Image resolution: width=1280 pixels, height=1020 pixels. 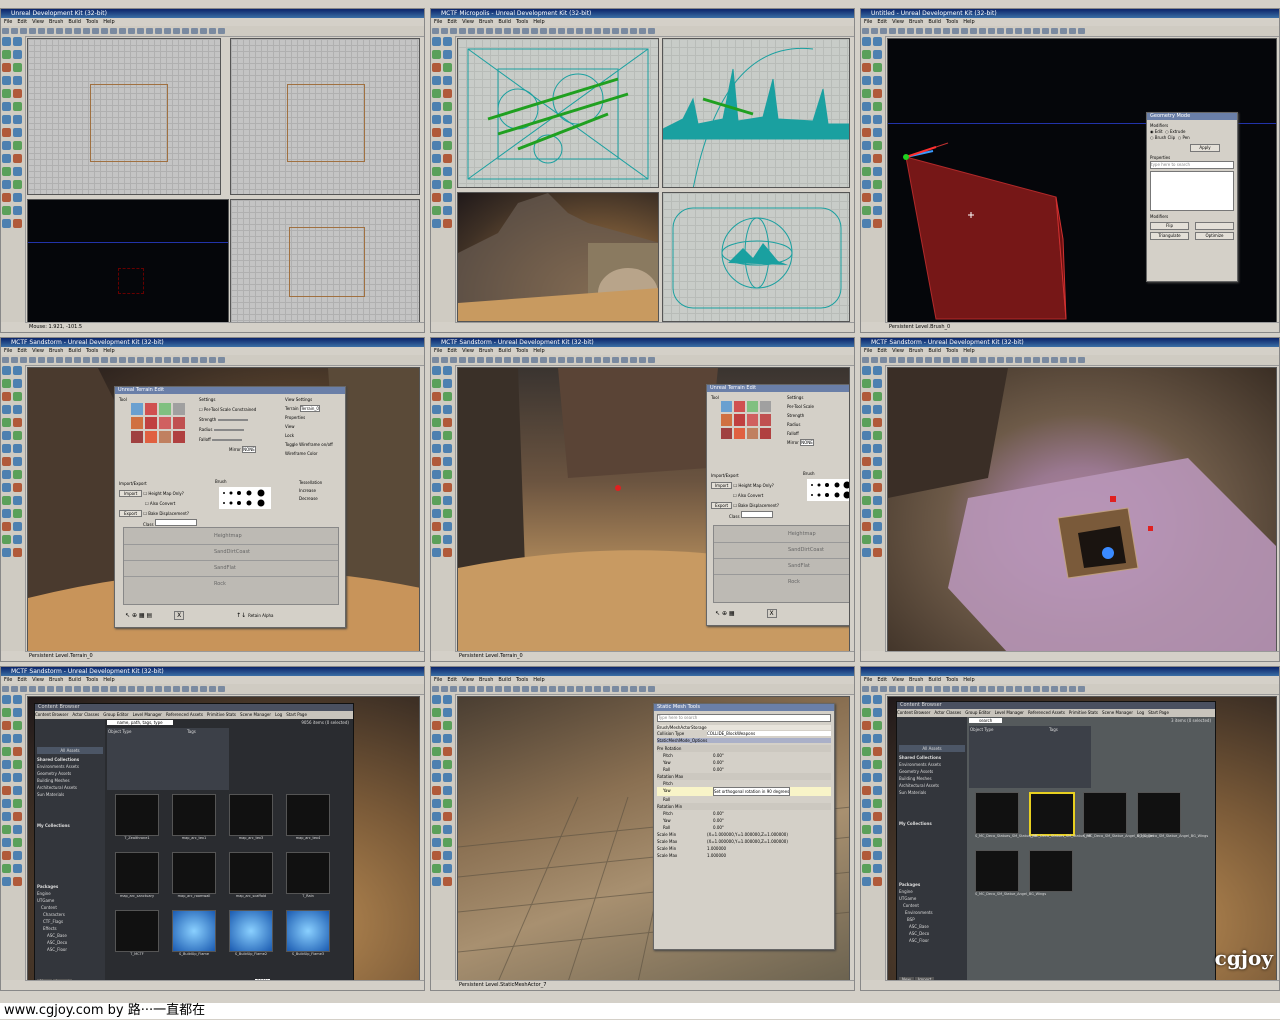 I want to click on package-item: Content, so click(x=70, y=907).